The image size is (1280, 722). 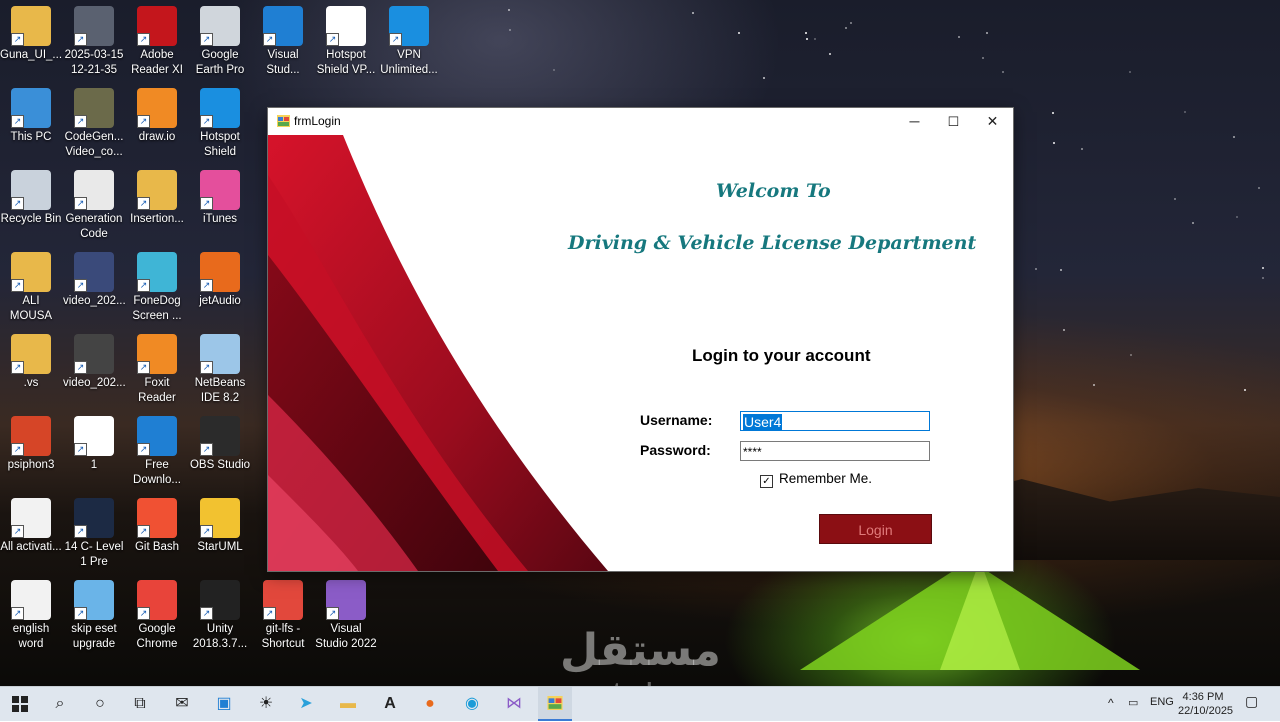 What do you see at coordinates (1162, 702) in the screenshot?
I see `language-indicator: ENG` at bounding box center [1162, 702].